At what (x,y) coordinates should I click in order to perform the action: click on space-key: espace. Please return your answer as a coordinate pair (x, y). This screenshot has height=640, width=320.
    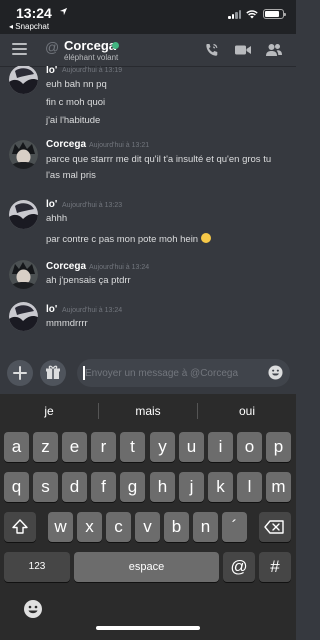
    Looking at the image, I should click on (146, 567).